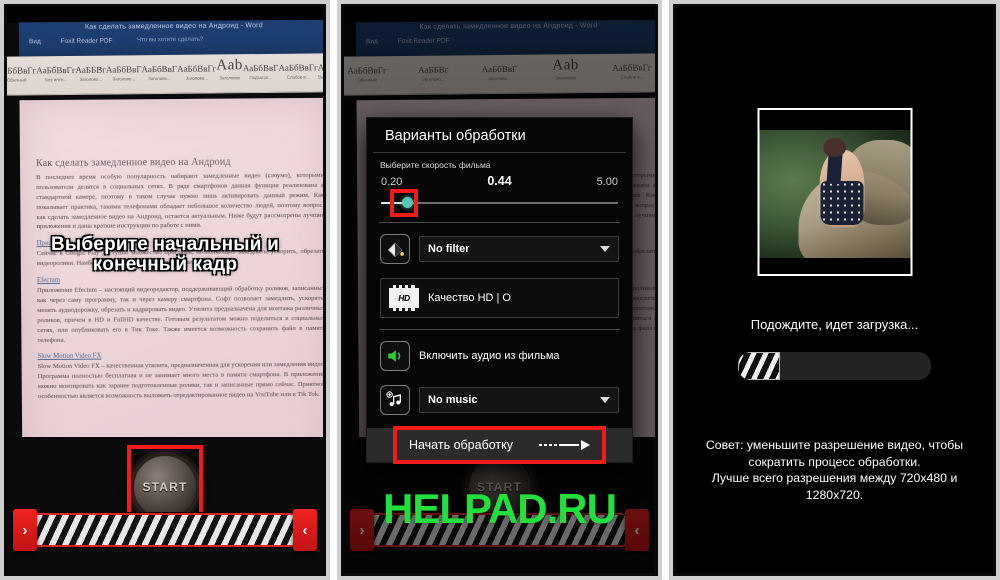 This screenshot has height=580, width=1000. I want to click on hd-icon: HD, so click(404, 298).